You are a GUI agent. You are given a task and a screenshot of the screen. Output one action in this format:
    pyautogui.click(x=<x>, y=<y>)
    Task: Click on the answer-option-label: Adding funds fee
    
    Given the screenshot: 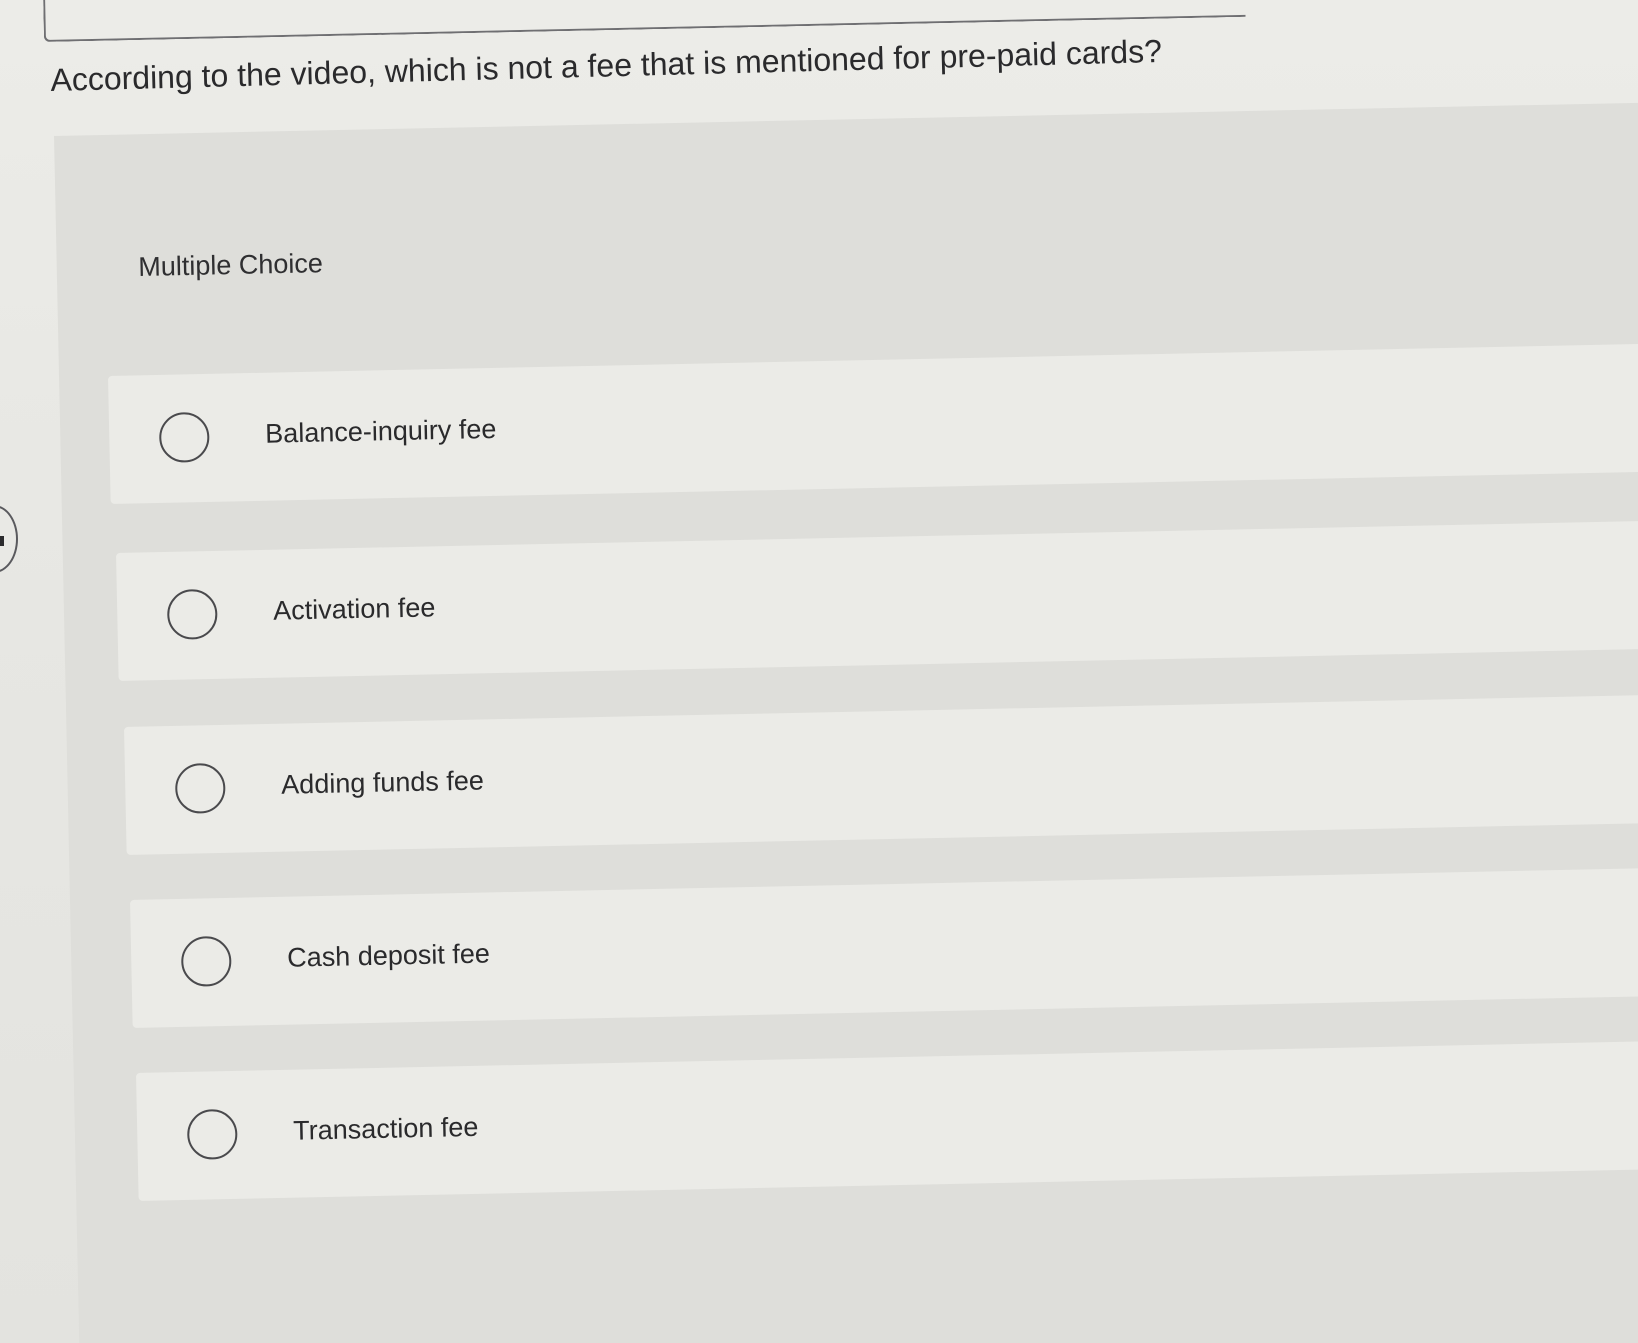 What is the action you would take?
    pyautogui.click(x=382, y=782)
    